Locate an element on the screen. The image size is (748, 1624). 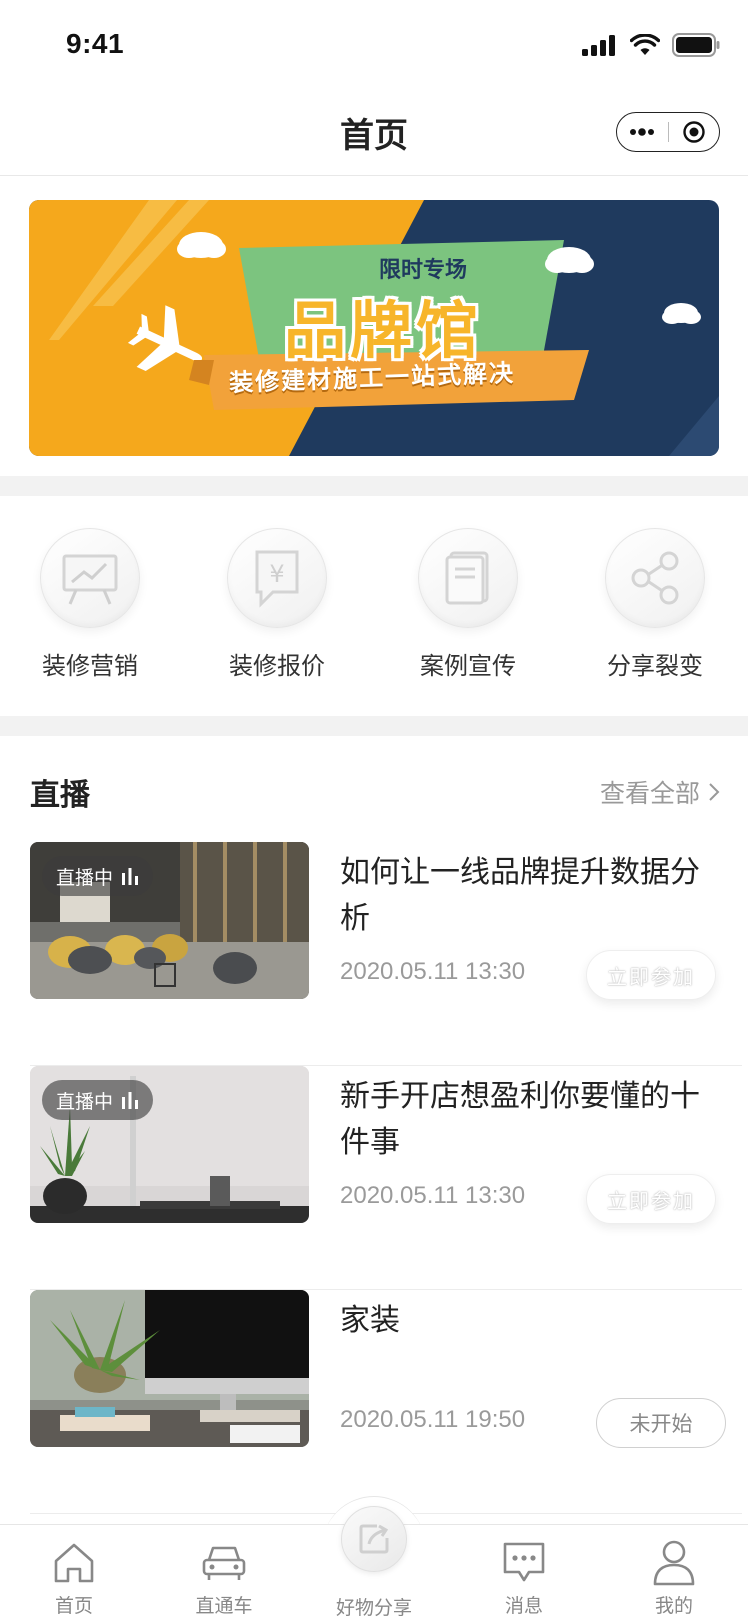
live-list-item: 直播中 新手开店想盈利你要懂的十件事 2020.05.11 13:30 立即参加 is located at coordinates (386, 1178).